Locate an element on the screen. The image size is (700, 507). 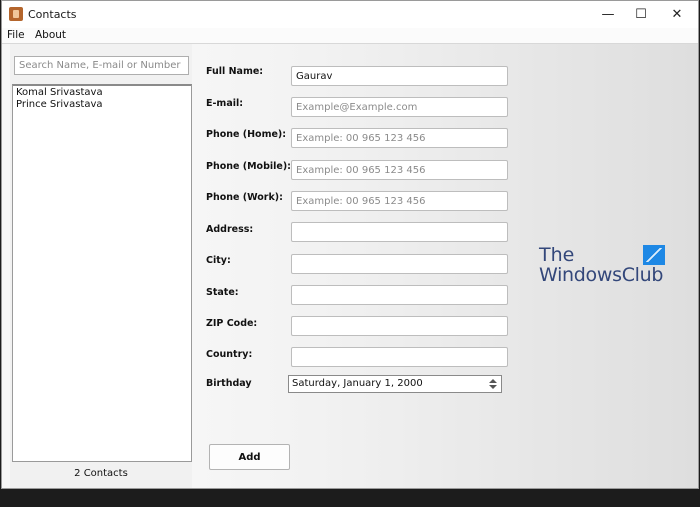
city-field is located at coordinates (399, 264).